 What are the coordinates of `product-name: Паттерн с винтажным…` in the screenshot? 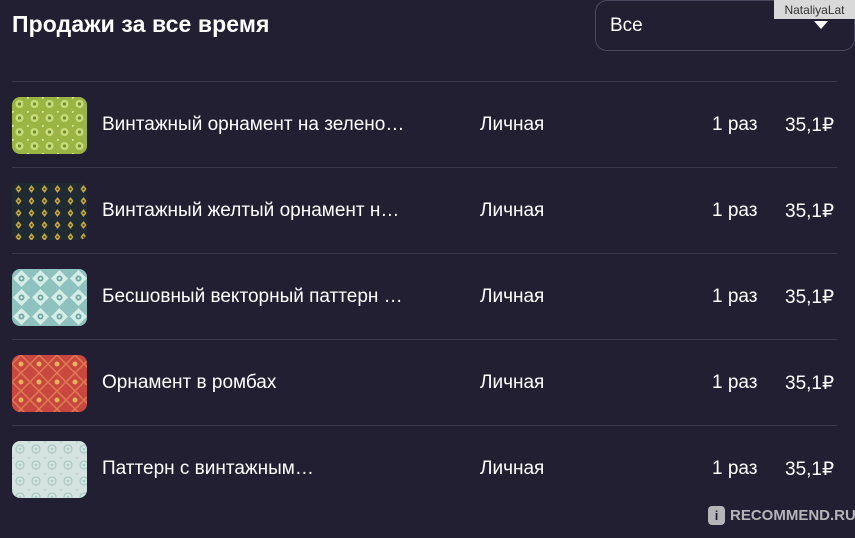 It's located at (208, 469).